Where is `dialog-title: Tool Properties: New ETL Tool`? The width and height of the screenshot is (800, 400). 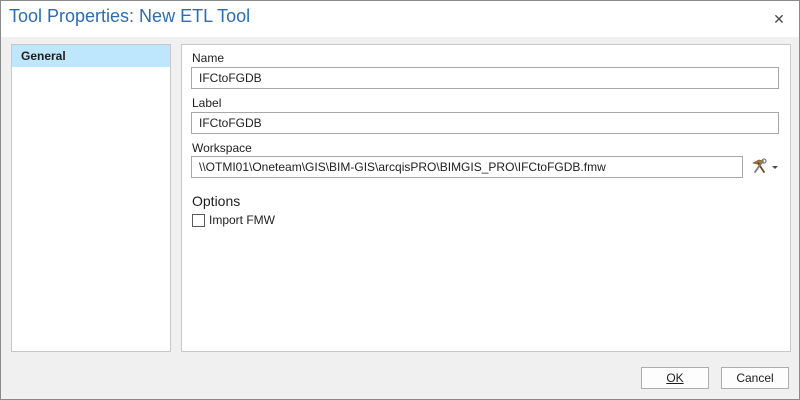
dialog-title: Tool Properties: New ETL Tool is located at coordinates (130, 16).